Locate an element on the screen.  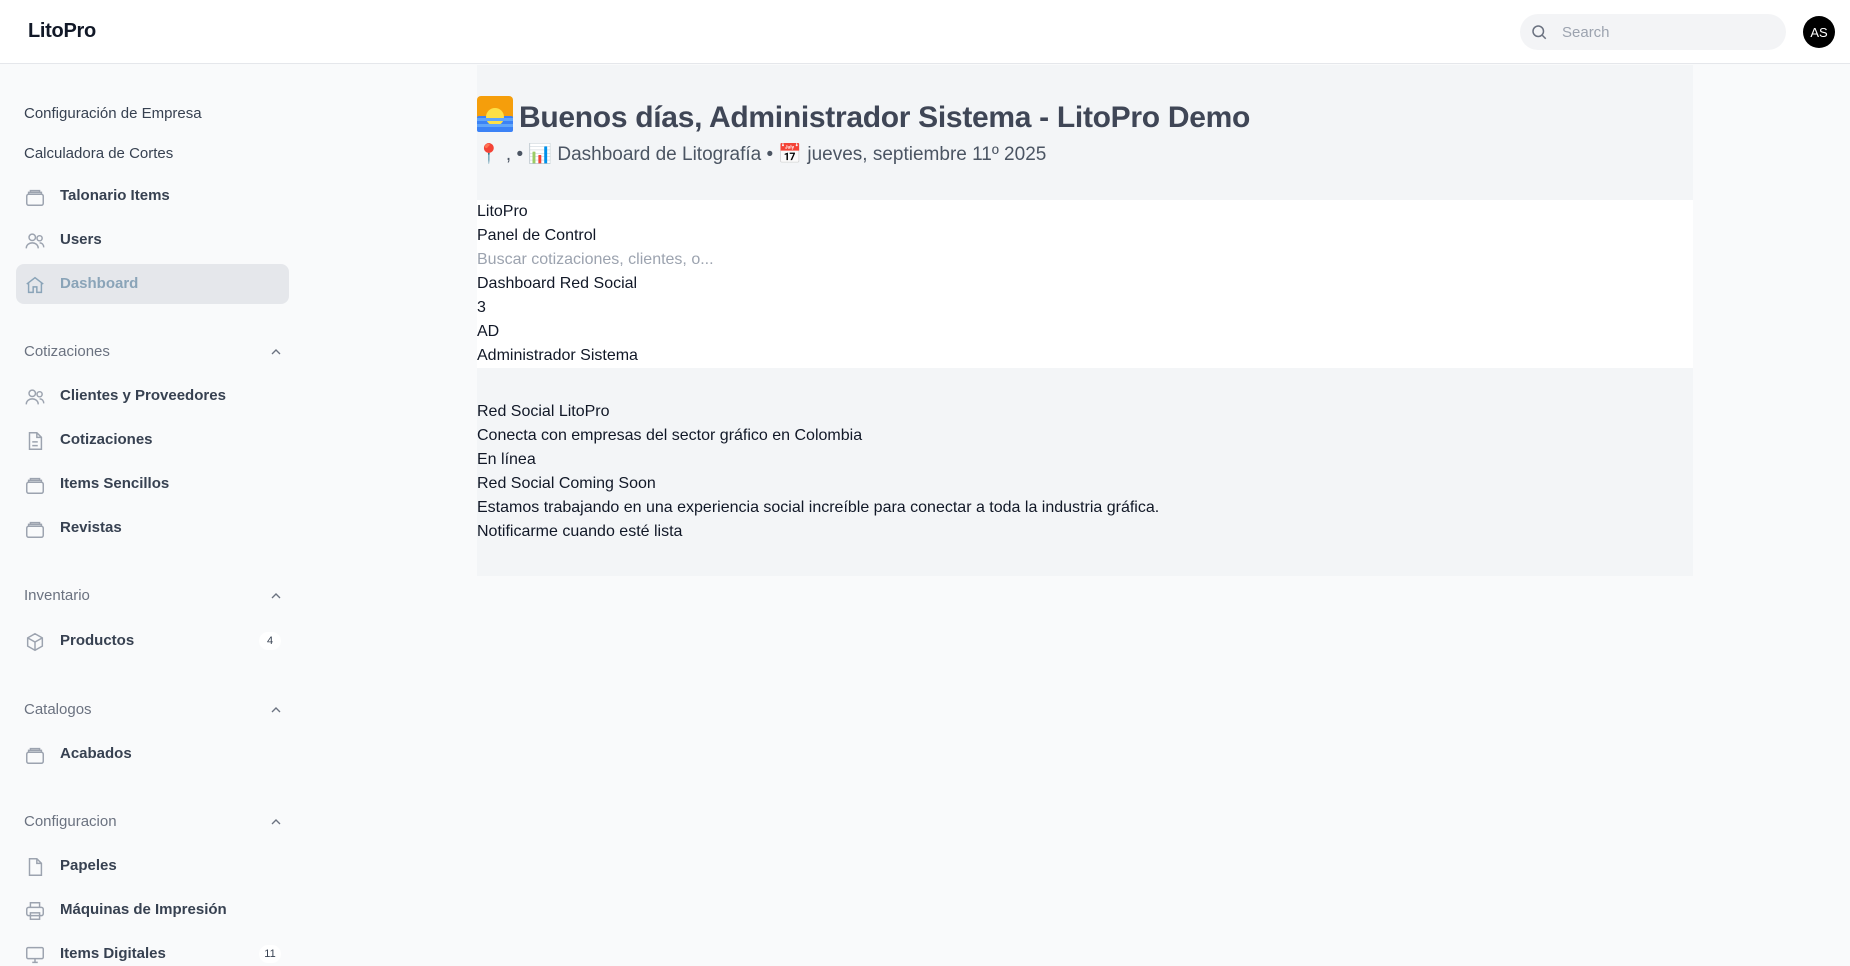
sidebar-group-configuracion: Configuracion is located at coordinates (154, 822).